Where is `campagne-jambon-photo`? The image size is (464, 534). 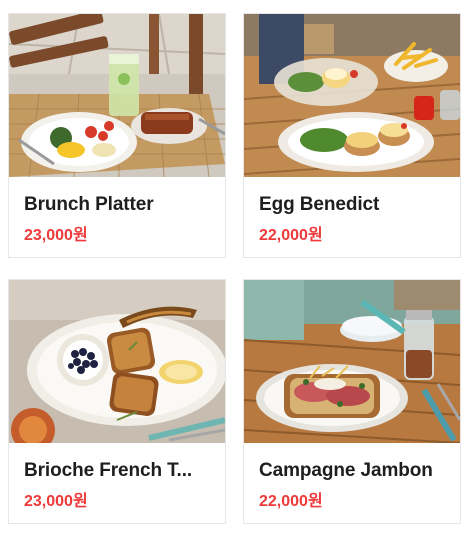 campagne-jambon-photo is located at coordinates (352, 361).